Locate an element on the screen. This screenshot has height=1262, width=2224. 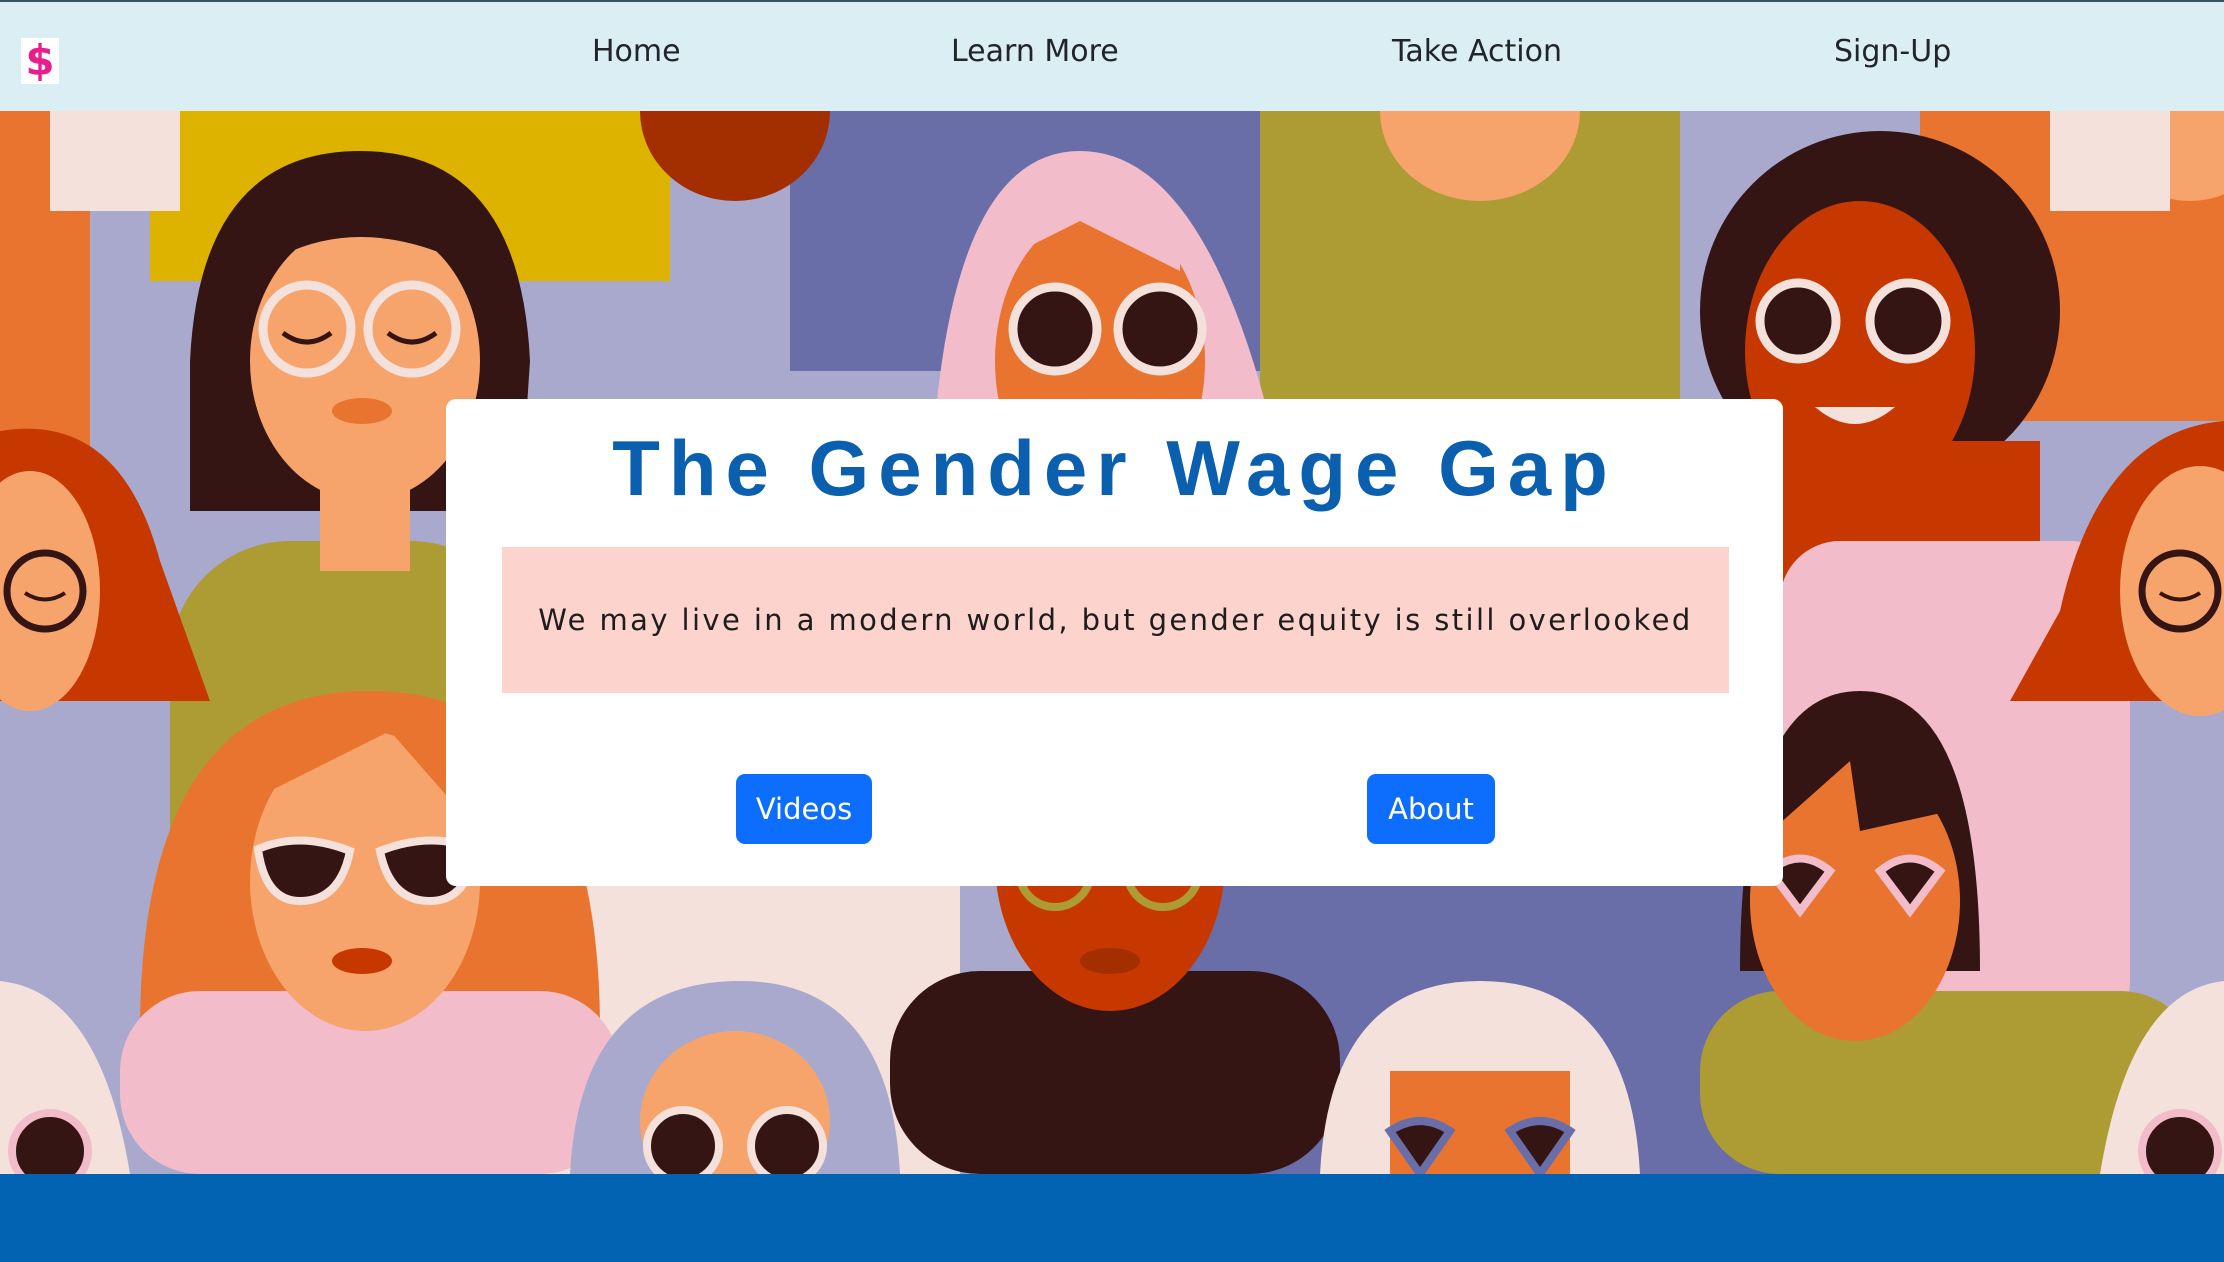
footer-band is located at coordinates (1112, 1218).